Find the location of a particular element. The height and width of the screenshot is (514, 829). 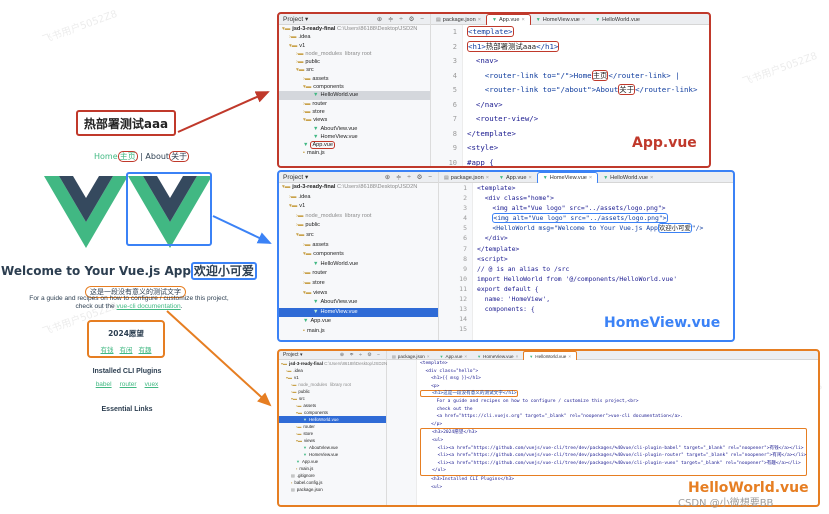

wish-link: 有趣 is located at coordinates (145, 350).